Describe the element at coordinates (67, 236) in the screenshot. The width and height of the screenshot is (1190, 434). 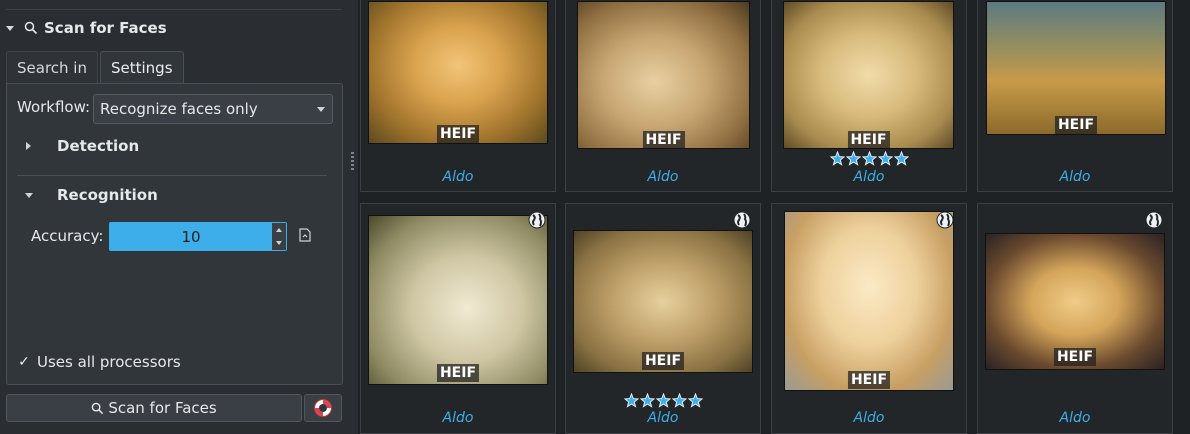
I see `accuracy-label: Accuracy:` at that location.